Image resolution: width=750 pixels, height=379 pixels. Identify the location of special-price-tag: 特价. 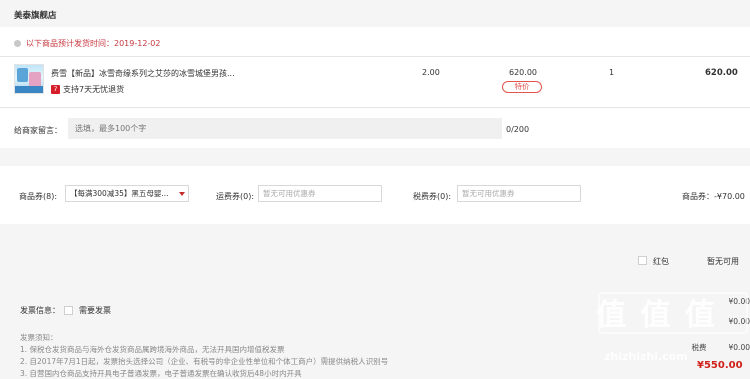
(522, 87).